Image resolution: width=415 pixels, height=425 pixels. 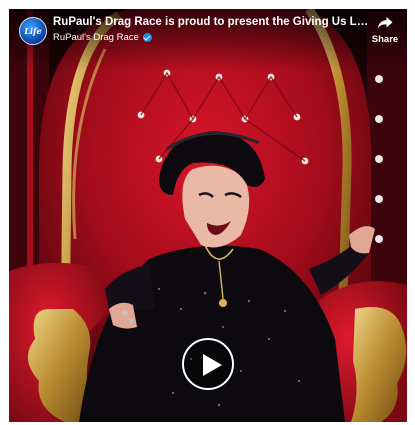 I want to click on channel-avatar: Life, so click(x=33, y=31).